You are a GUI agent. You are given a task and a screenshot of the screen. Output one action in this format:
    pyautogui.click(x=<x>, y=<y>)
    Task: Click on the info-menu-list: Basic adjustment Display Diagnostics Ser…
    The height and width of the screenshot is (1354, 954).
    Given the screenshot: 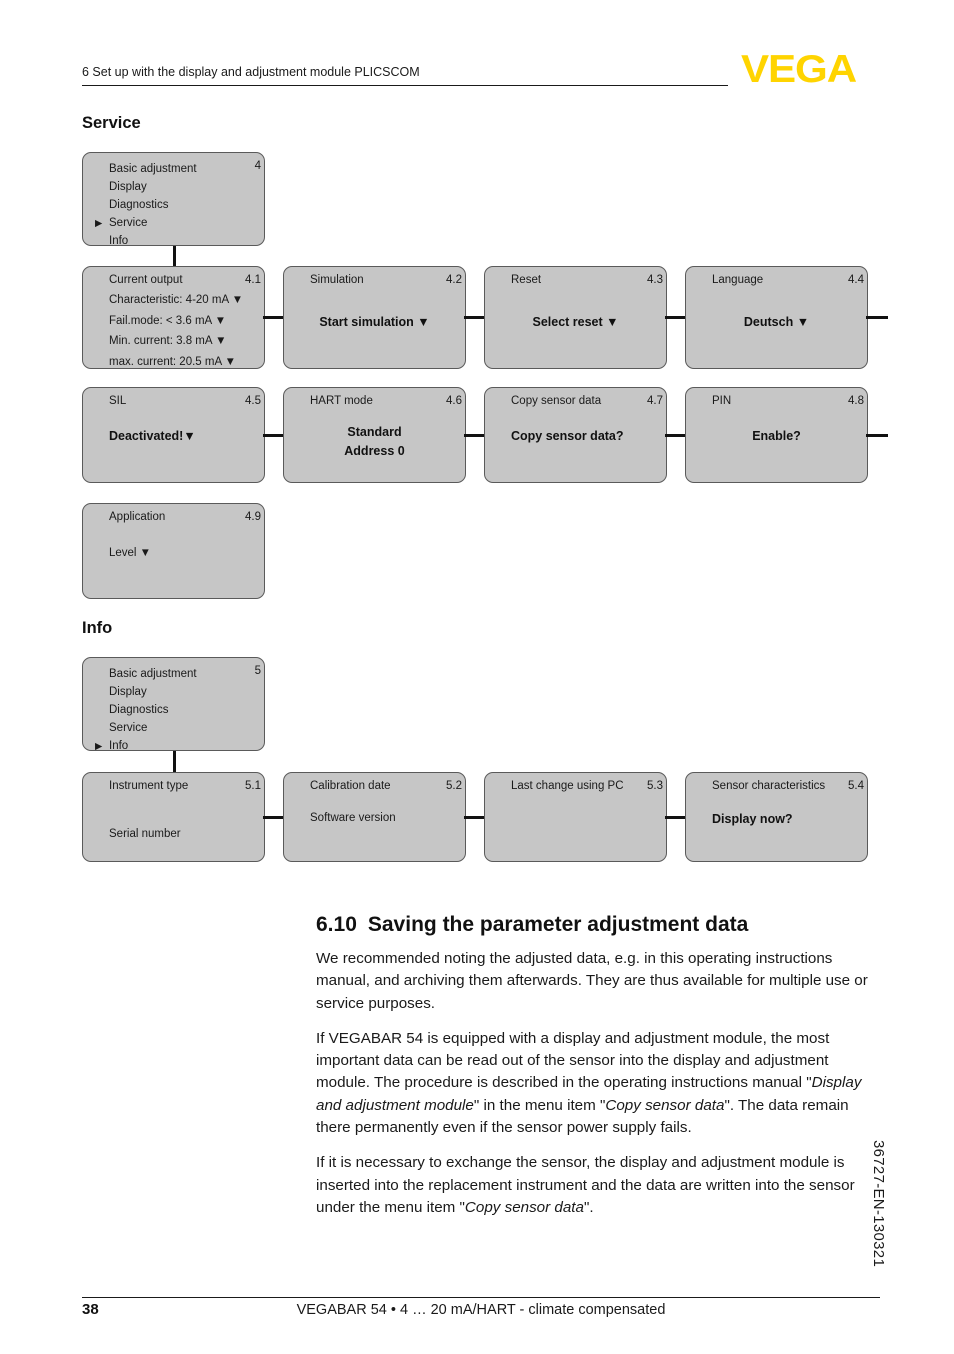 What is the action you would take?
    pyautogui.click(x=146, y=710)
    